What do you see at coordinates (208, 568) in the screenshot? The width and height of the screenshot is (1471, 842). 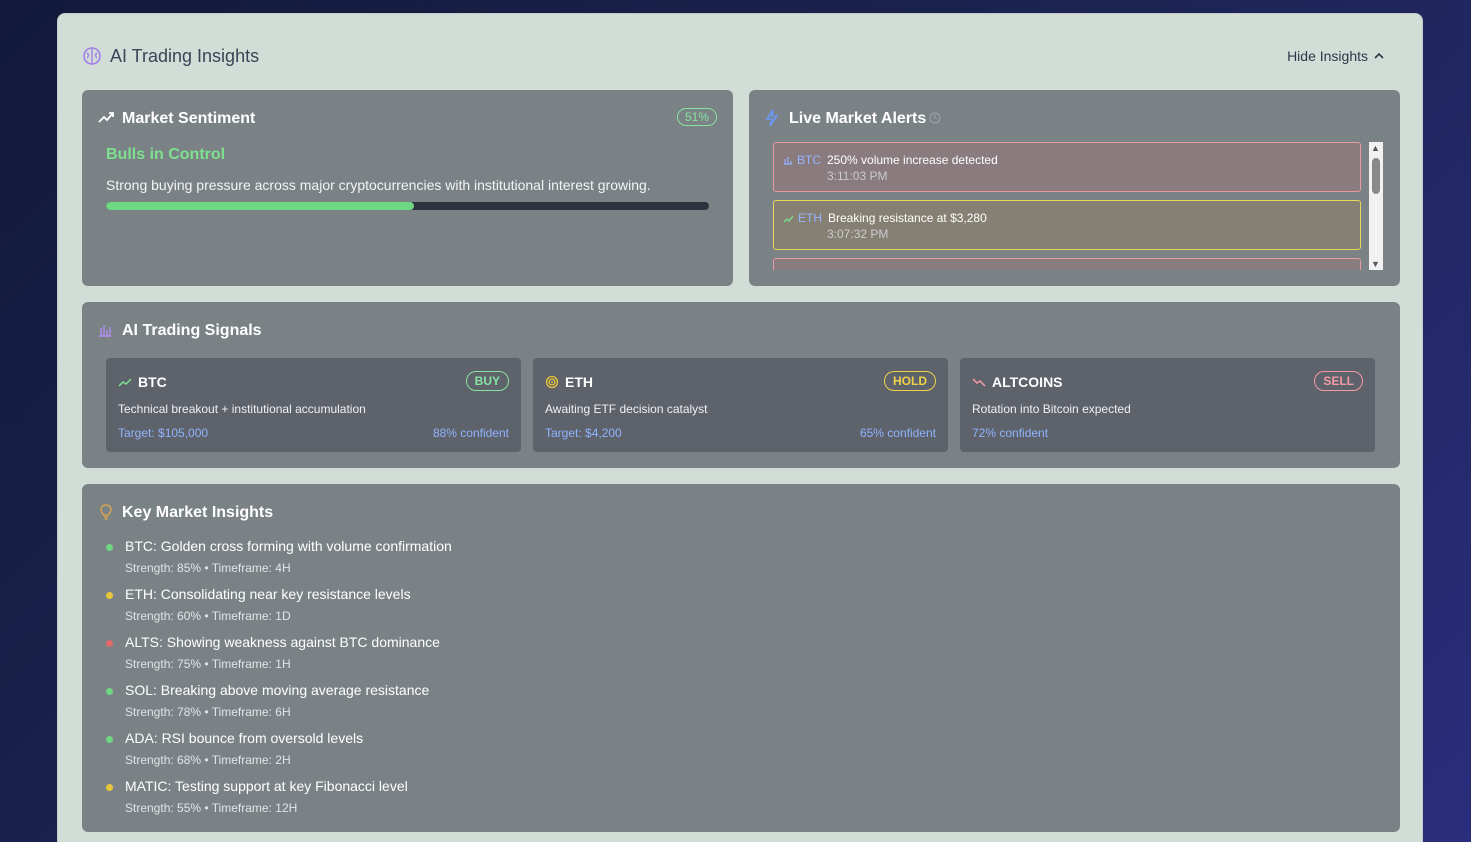 I see `insight-meta: Strength: 85% • Timeframe: 4H` at bounding box center [208, 568].